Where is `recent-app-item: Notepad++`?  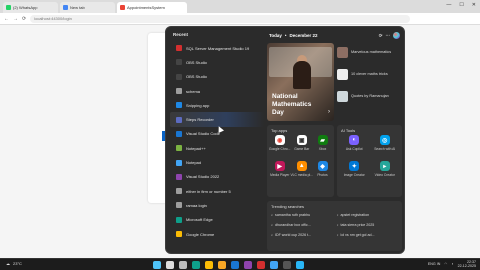 recent-app-item: Notepad++ is located at coordinates (217, 148).